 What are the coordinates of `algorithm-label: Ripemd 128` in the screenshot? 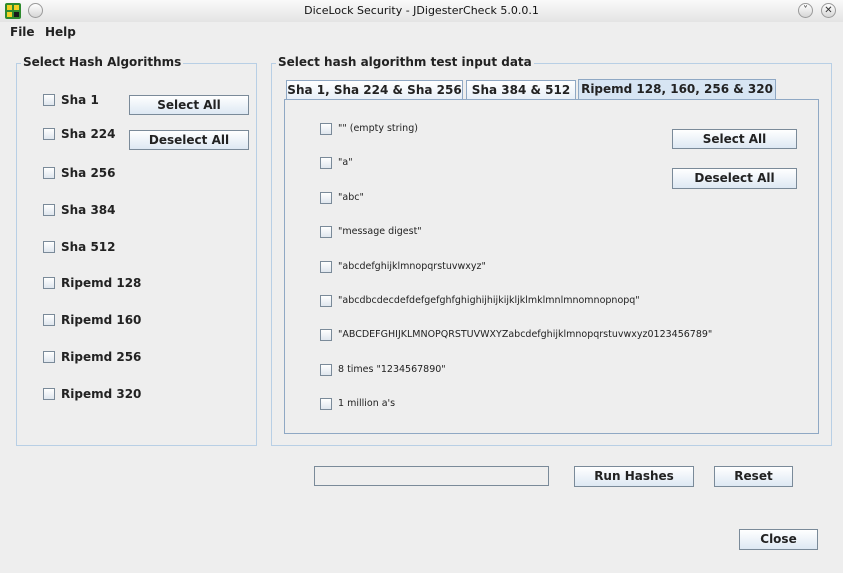 It's located at (101, 283).